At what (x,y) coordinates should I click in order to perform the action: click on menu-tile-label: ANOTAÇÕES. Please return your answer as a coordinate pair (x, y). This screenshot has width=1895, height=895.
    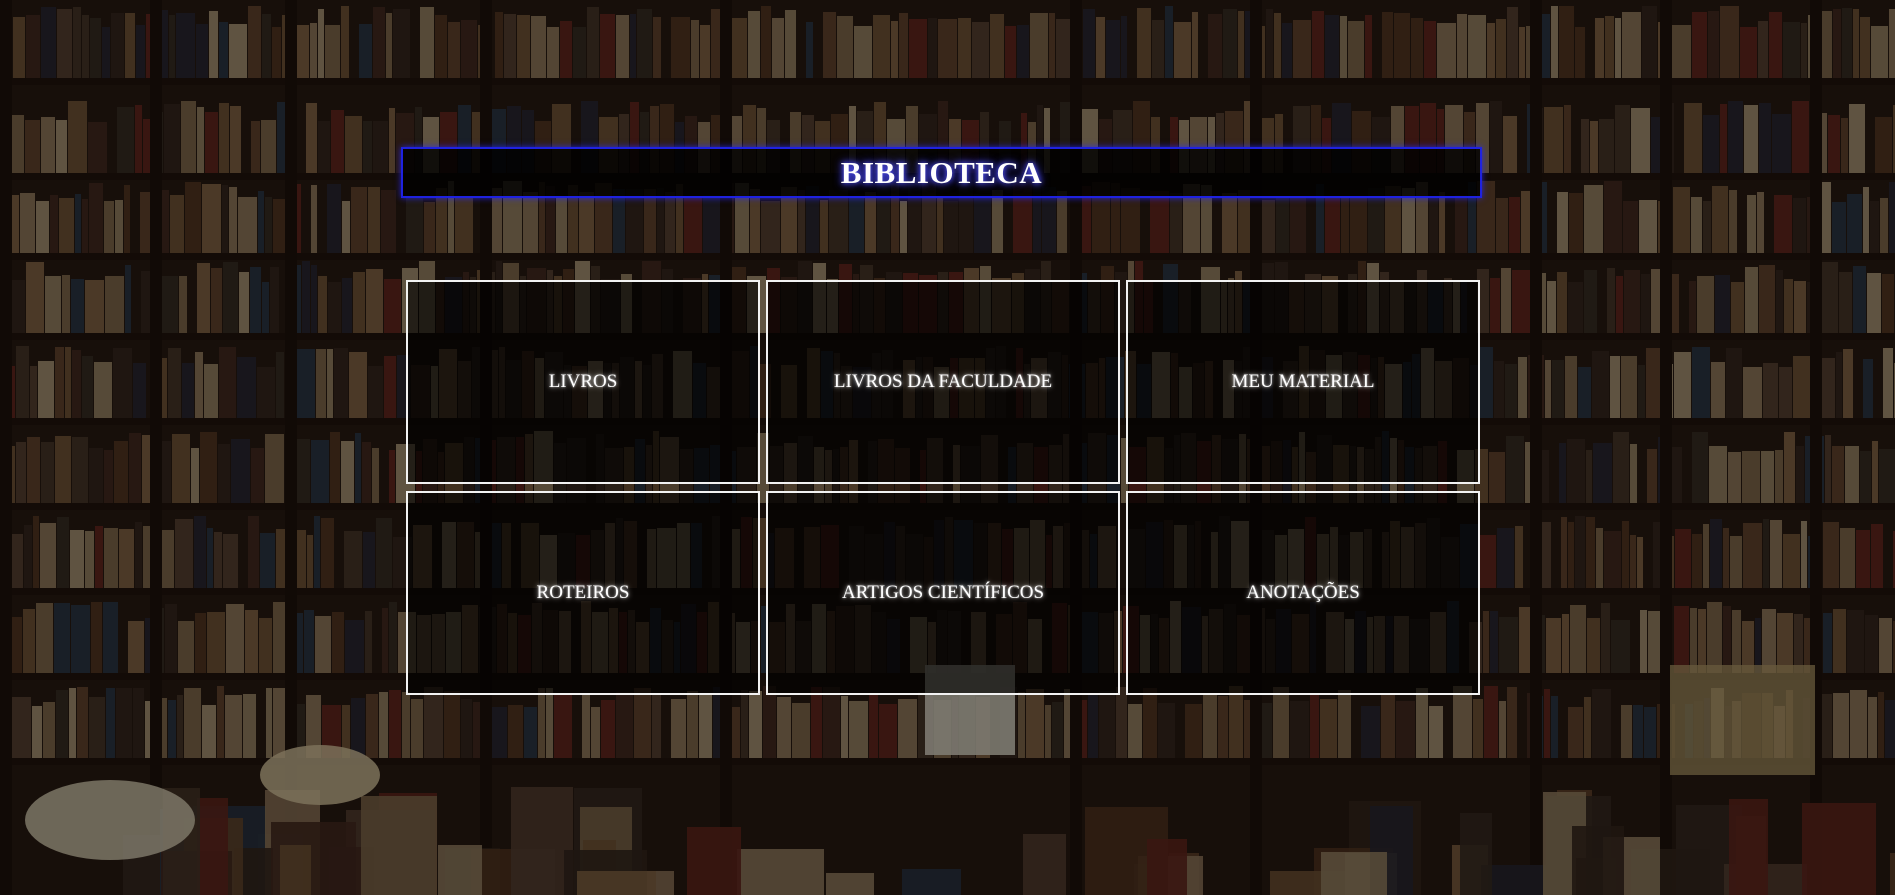
    Looking at the image, I should click on (1303, 592).